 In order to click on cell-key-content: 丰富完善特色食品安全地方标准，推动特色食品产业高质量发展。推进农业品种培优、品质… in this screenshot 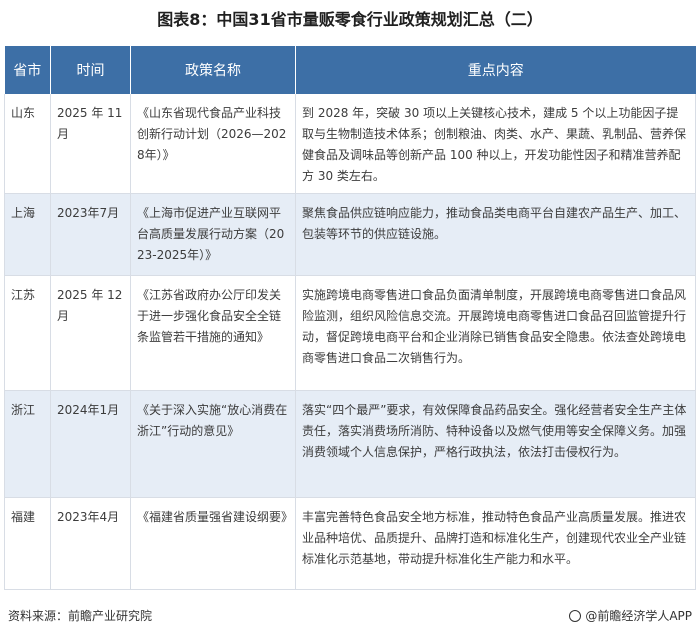, I will do `click(495, 543)`.